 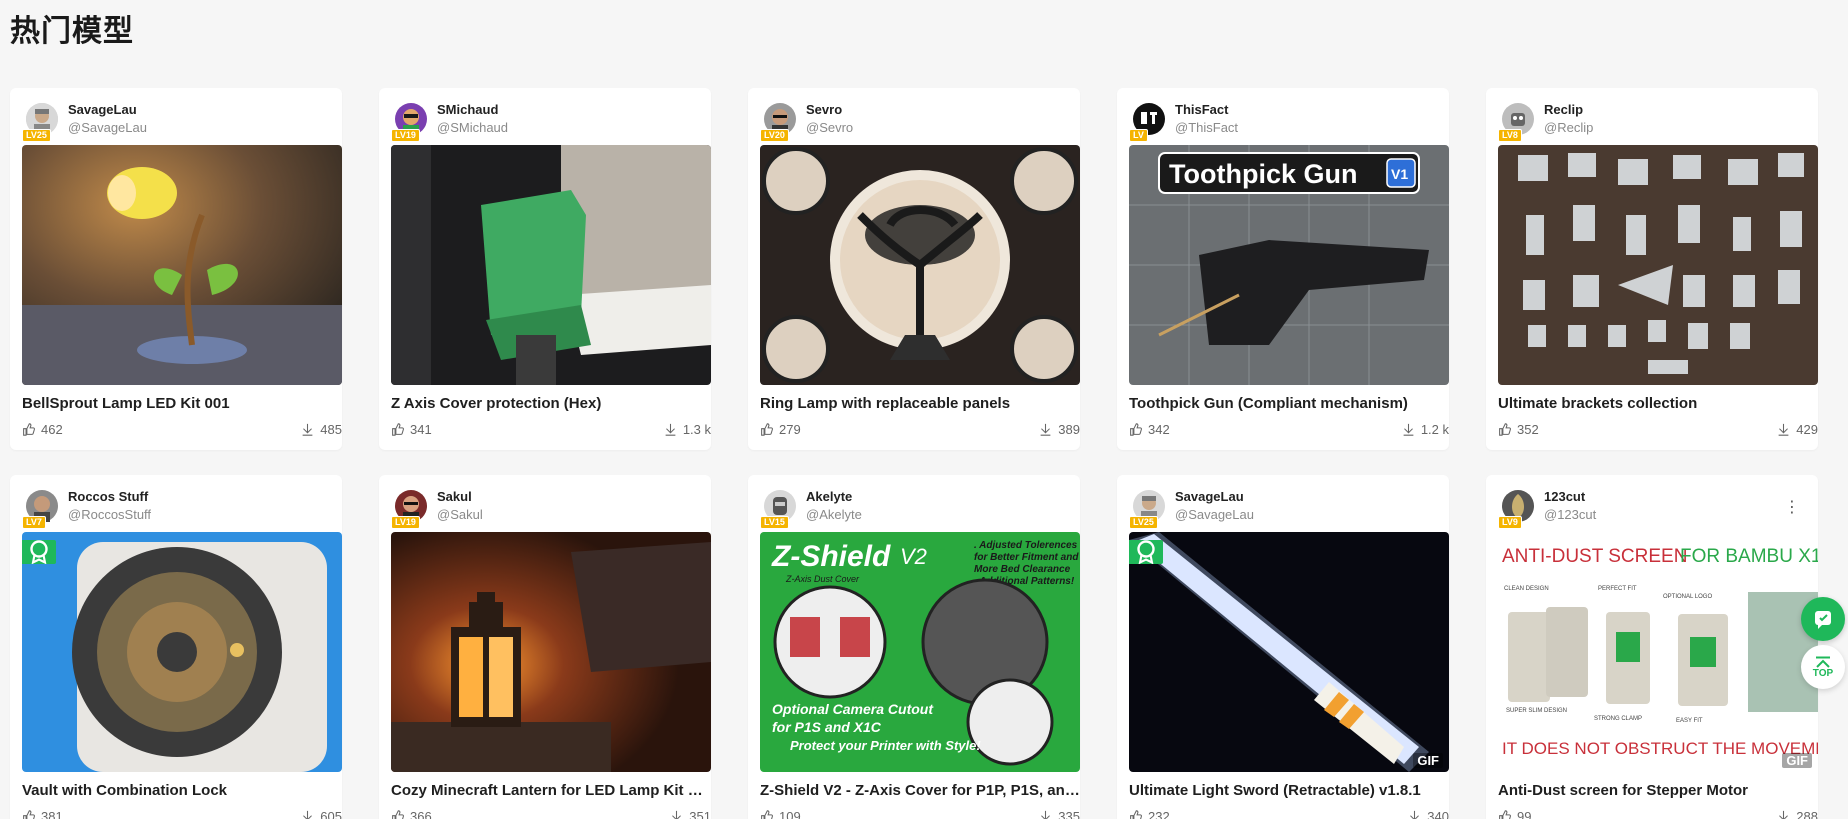 What do you see at coordinates (1438, 814) in the screenshot?
I see `downloads-count: 340` at bounding box center [1438, 814].